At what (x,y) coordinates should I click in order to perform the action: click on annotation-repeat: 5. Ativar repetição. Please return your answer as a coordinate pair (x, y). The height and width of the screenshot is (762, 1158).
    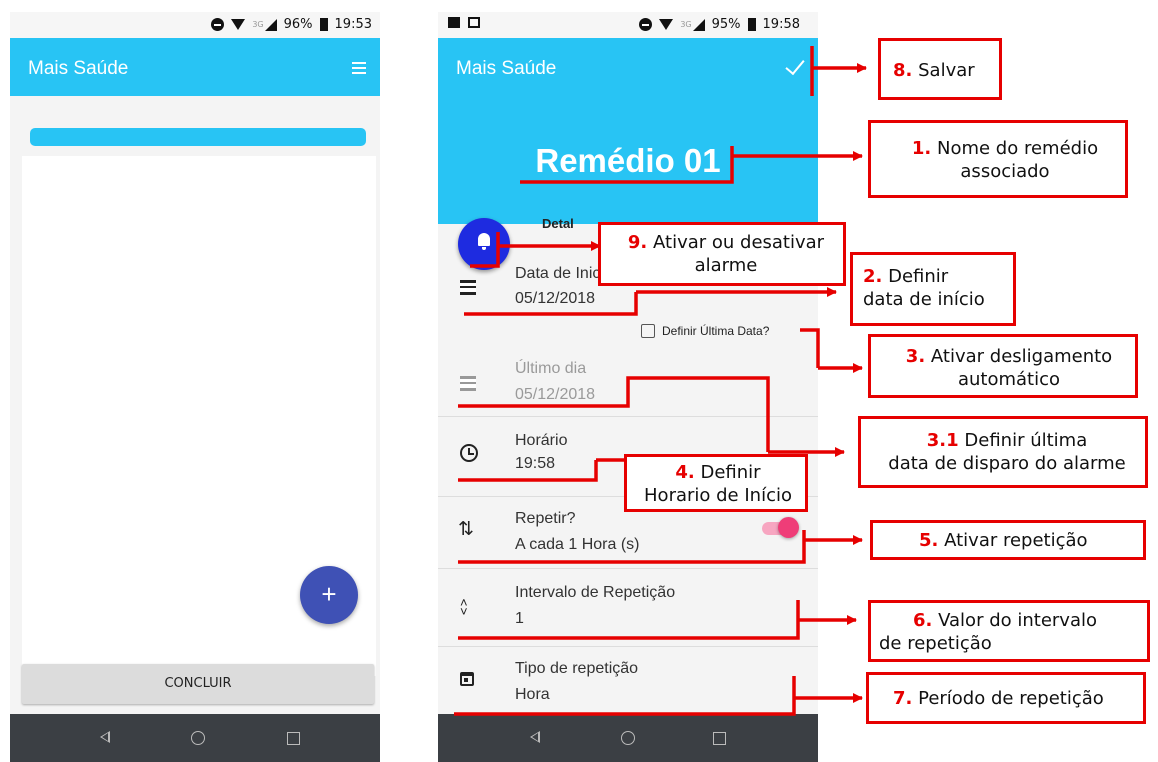
    Looking at the image, I should click on (1008, 540).